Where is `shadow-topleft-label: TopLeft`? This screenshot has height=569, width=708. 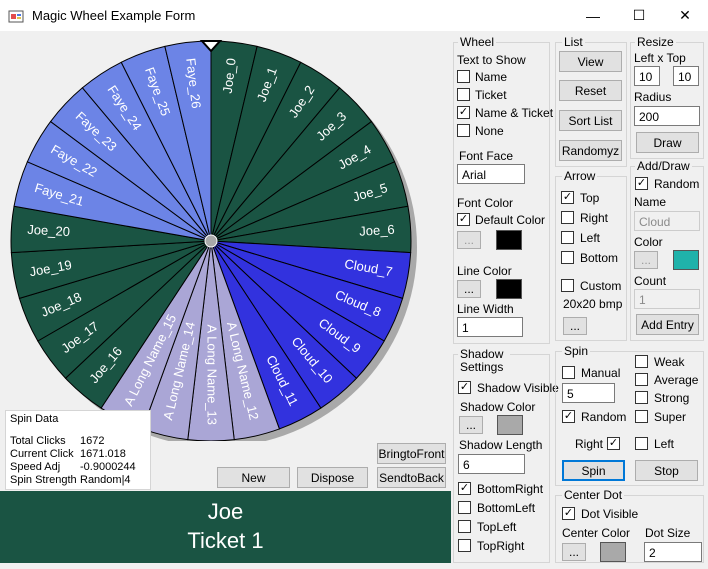
shadow-topleft-label: TopLeft is located at coordinates (497, 527).